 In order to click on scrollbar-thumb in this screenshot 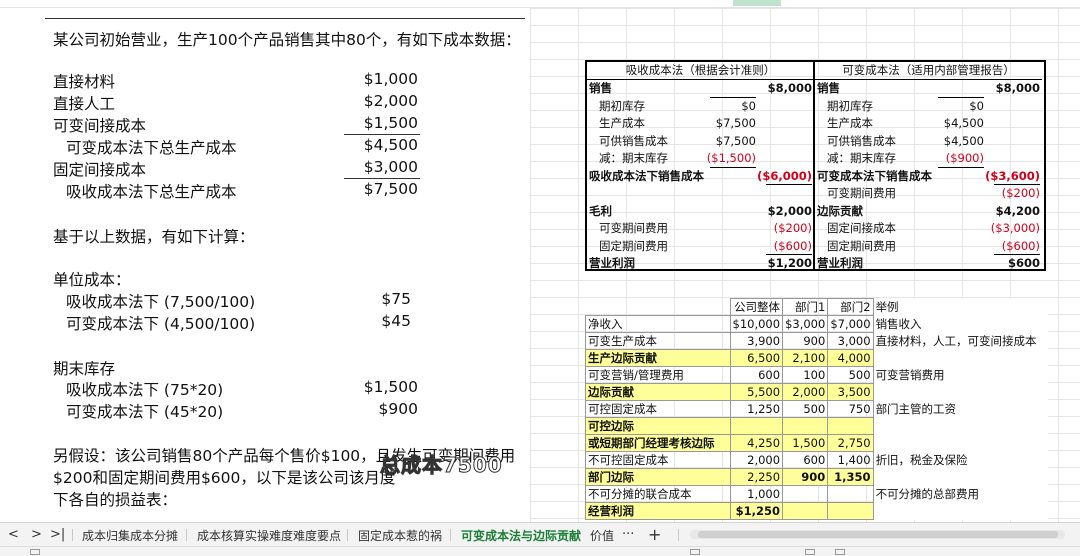, I will do `click(878, 534)`.